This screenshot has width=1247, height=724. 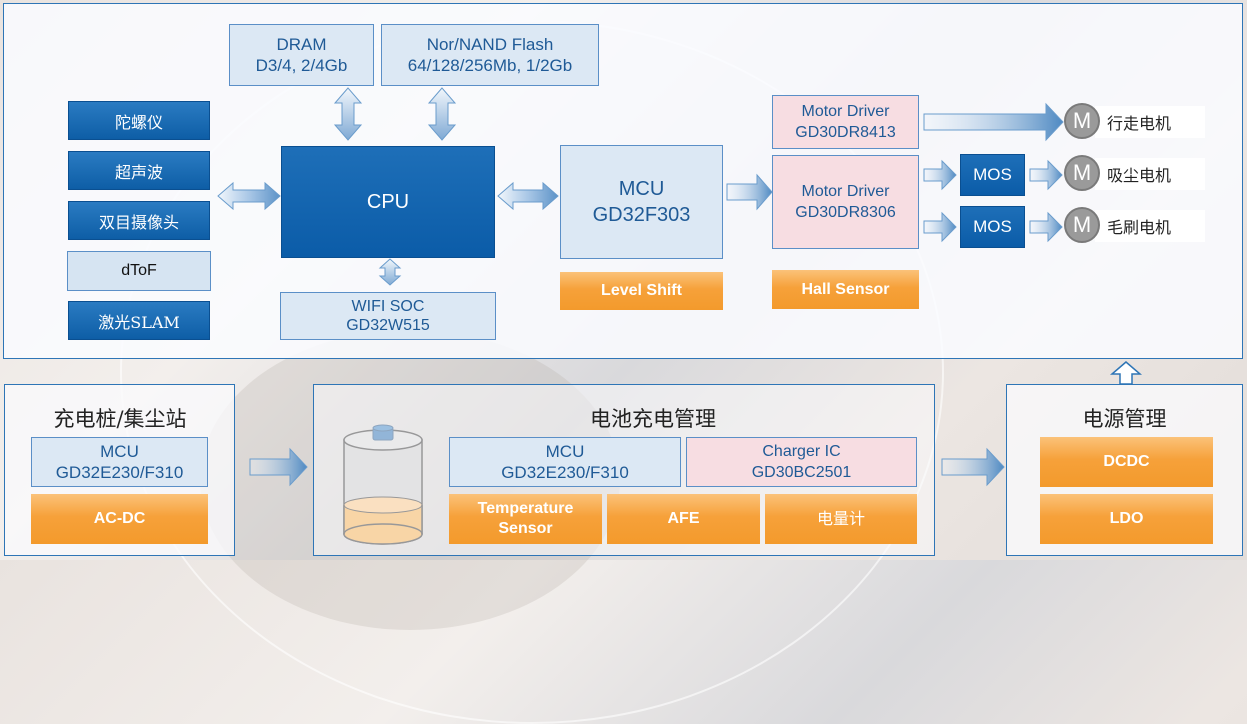 I want to click on mos1-motor2-arrow, so click(x=1046, y=175).